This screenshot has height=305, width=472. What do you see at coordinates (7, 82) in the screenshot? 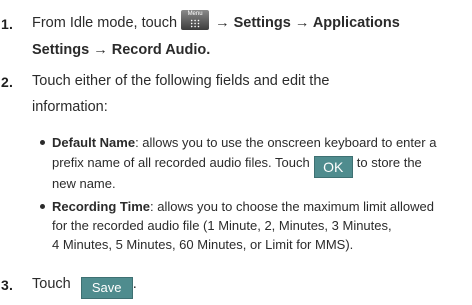
I see `step-number: 2.` at bounding box center [7, 82].